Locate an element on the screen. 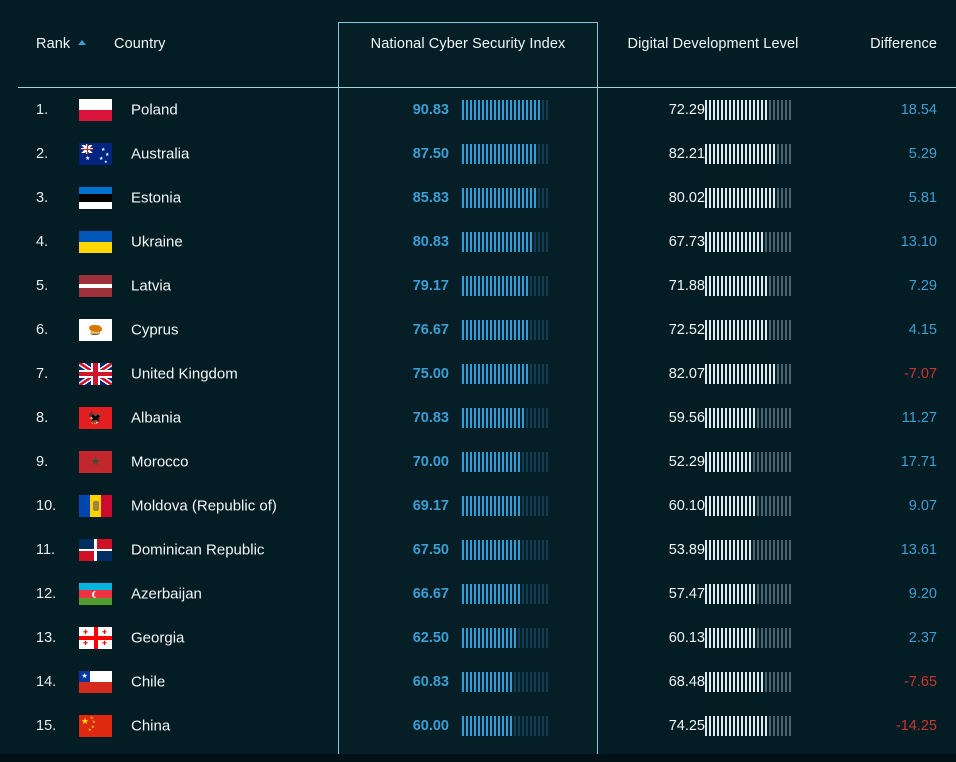  rank-value: 9. is located at coordinates (42, 462).